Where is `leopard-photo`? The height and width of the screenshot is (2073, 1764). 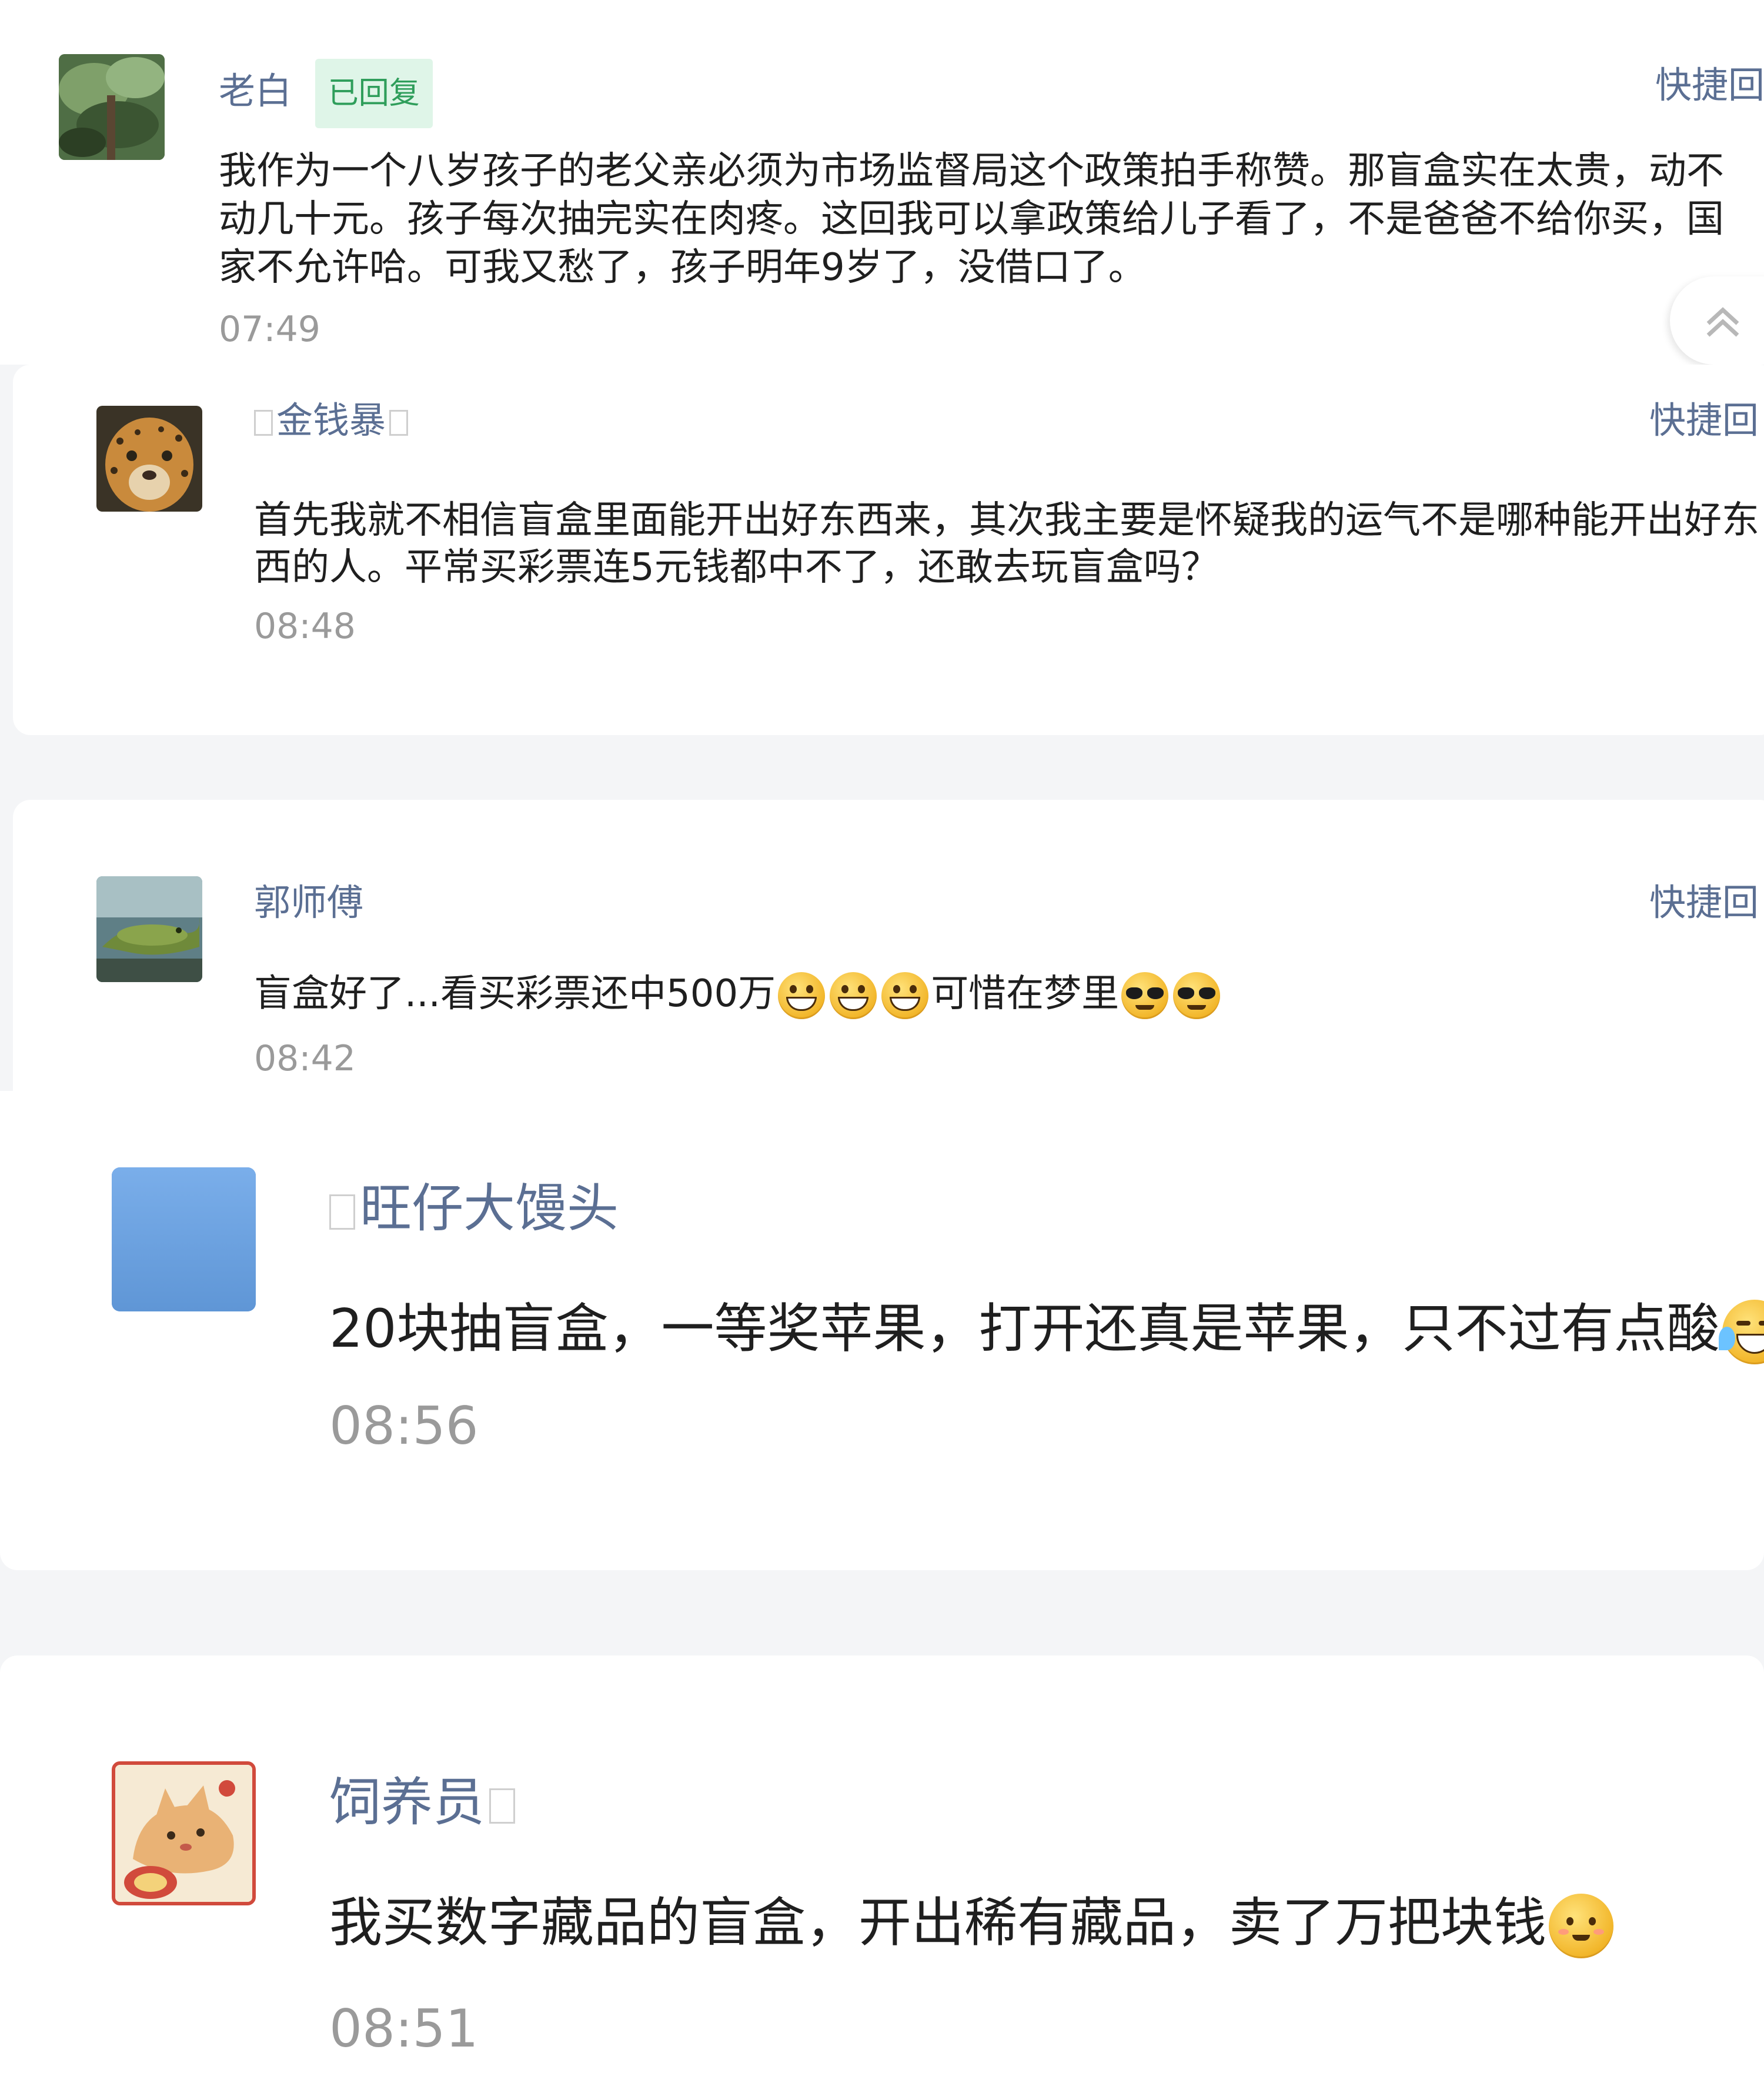
leopard-photo is located at coordinates (149, 459).